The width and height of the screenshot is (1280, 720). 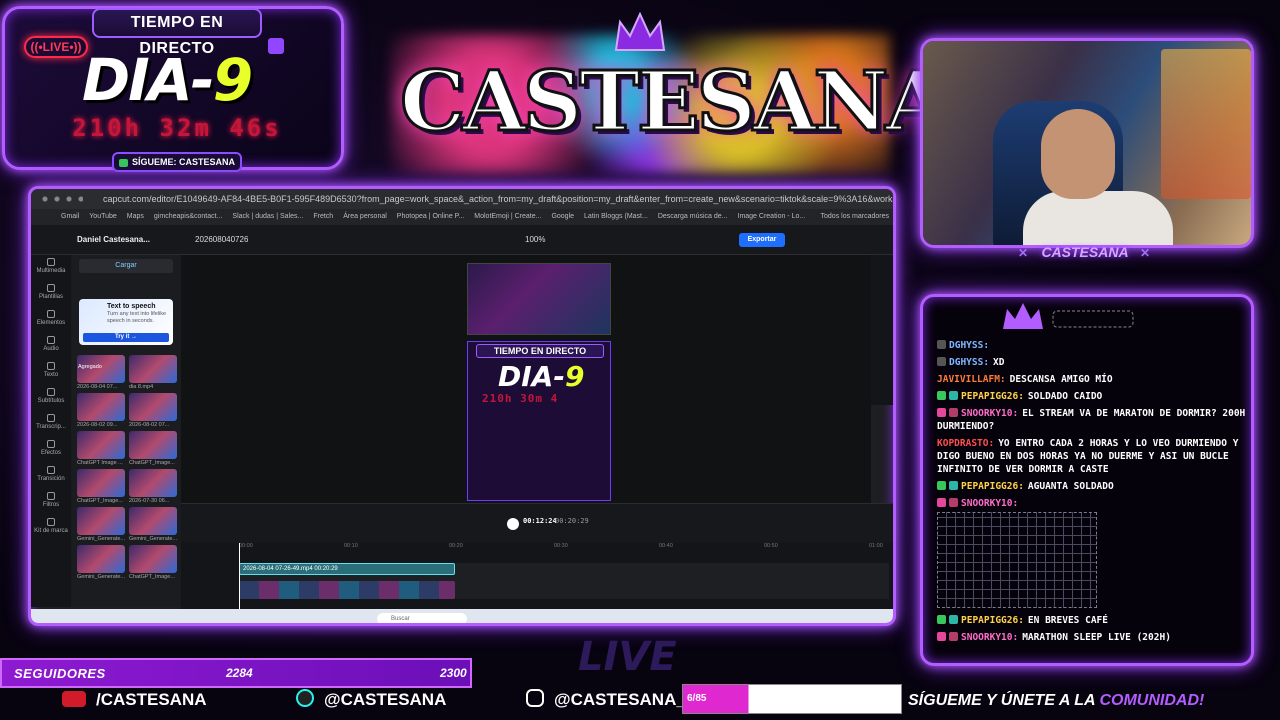 What do you see at coordinates (323, 216) in the screenshot?
I see `bookmark-item: Fretch` at bounding box center [323, 216].